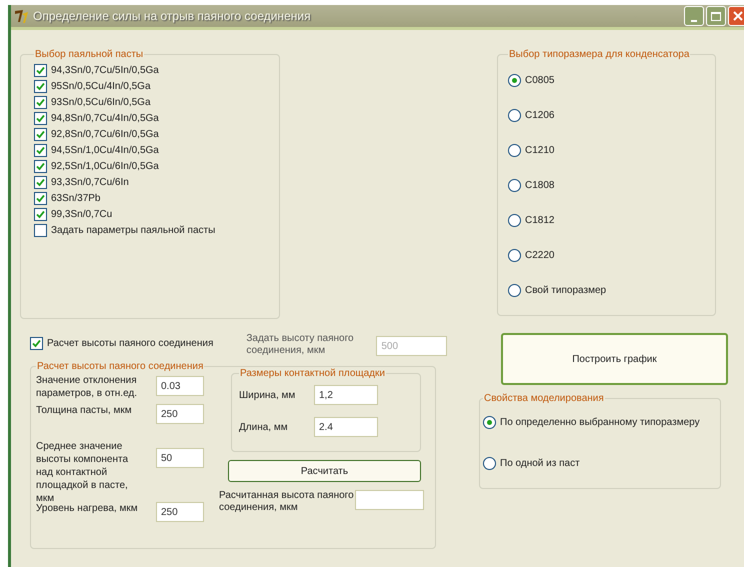 The height and width of the screenshot is (567, 744). I want to click on group-title: Выбор типоразмера для конденсатора, so click(599, 55).